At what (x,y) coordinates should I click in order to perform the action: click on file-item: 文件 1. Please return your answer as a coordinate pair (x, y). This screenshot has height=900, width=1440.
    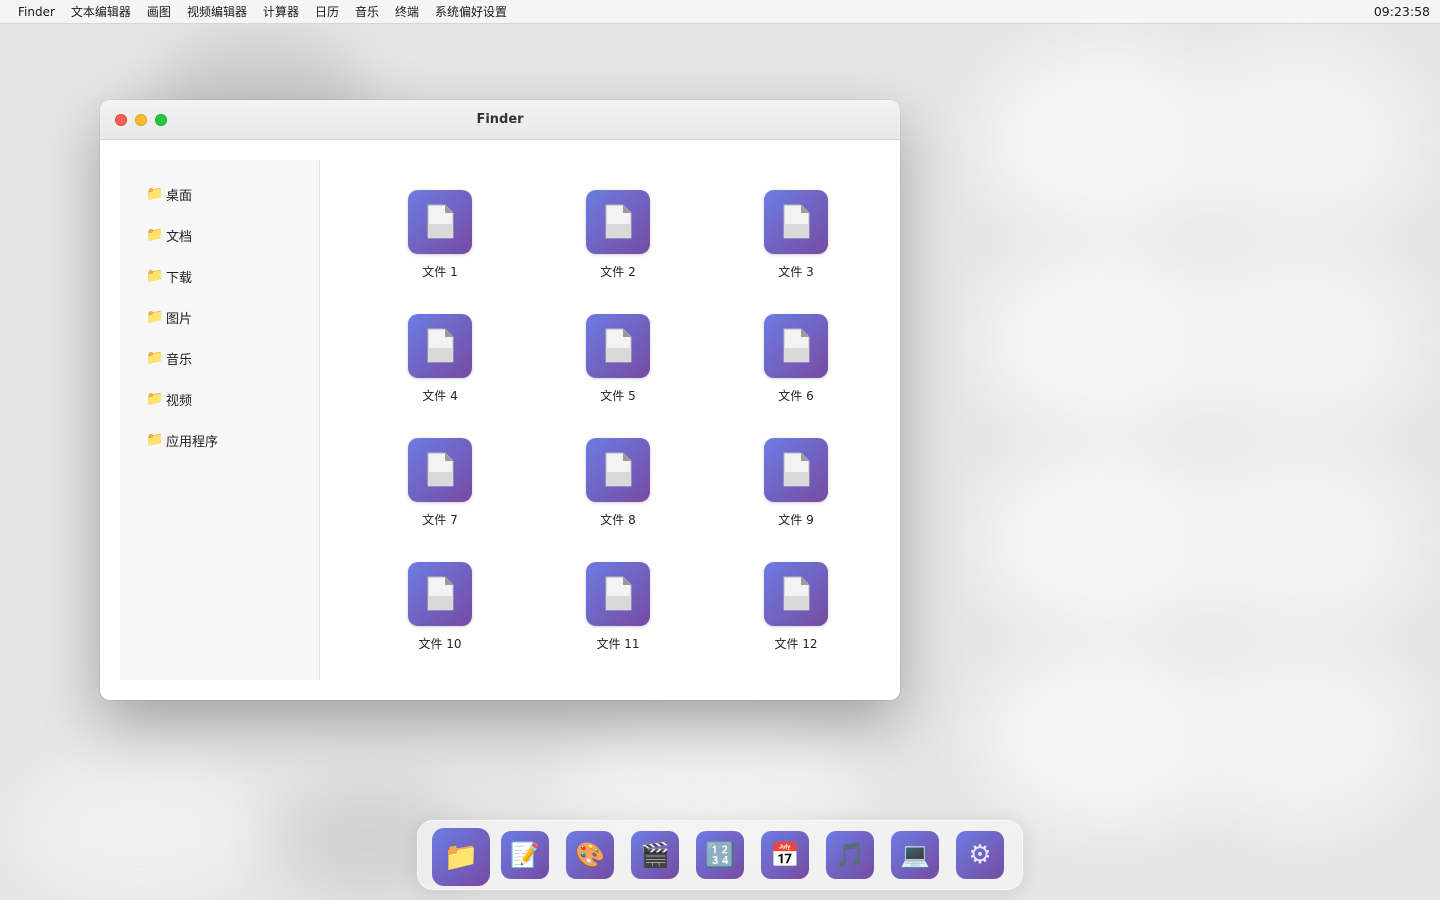
    Looking at the image, I should click on (440, 240).